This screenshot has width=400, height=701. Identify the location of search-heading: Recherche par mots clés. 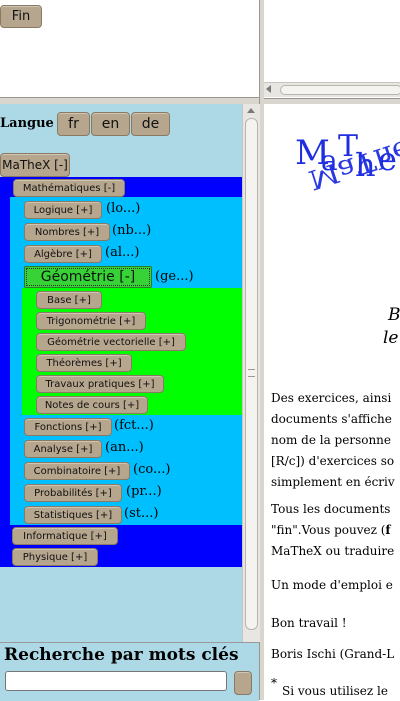
(121, 655).